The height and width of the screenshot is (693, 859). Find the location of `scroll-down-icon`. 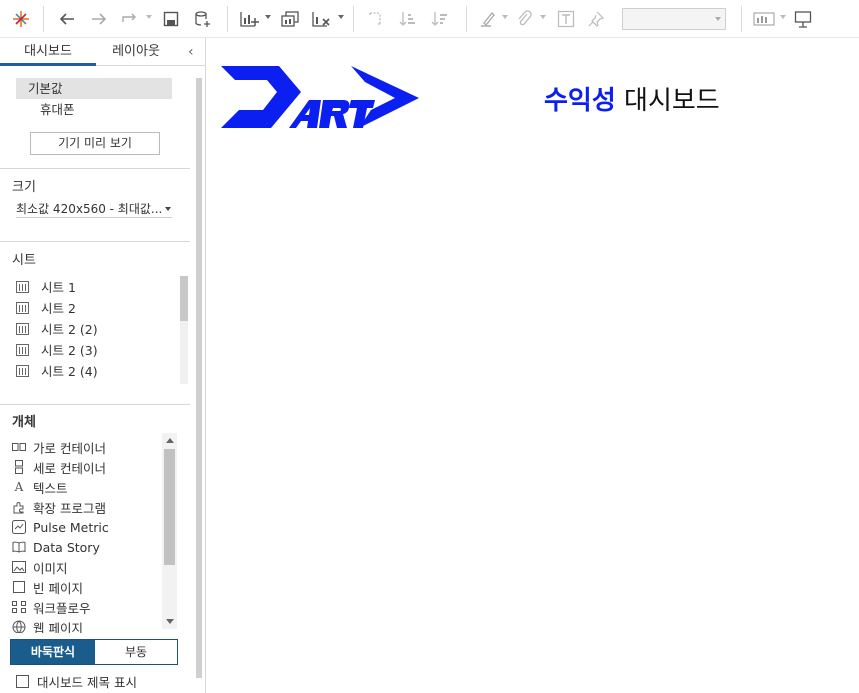

scroll-down-icon is located at coordinates (170, 621).